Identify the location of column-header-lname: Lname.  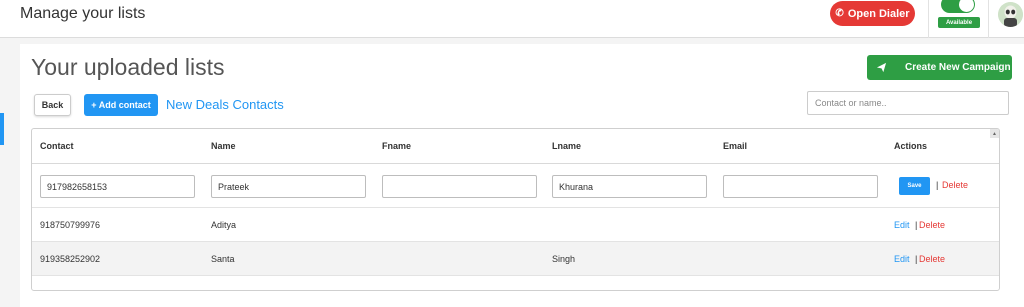
(567, 146).